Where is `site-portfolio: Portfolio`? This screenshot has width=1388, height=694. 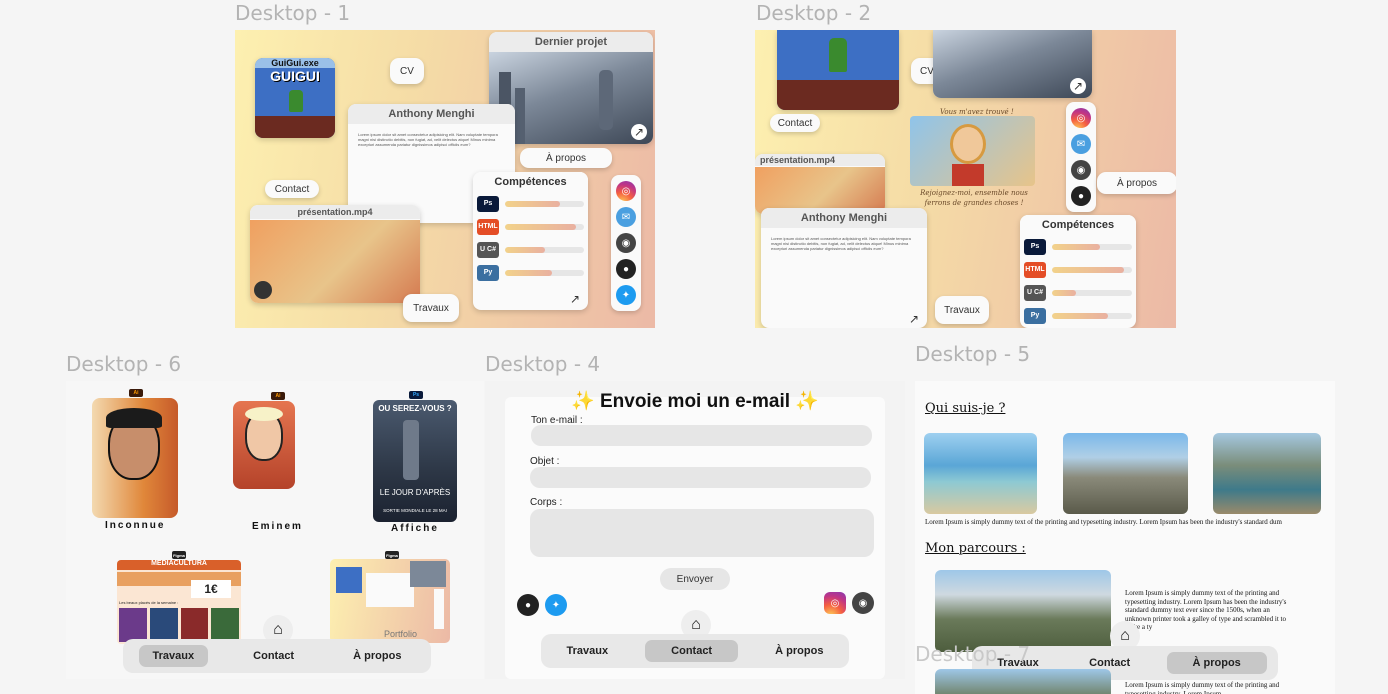 site-portfolio: Portfolio is located at coordinates (390, 601).